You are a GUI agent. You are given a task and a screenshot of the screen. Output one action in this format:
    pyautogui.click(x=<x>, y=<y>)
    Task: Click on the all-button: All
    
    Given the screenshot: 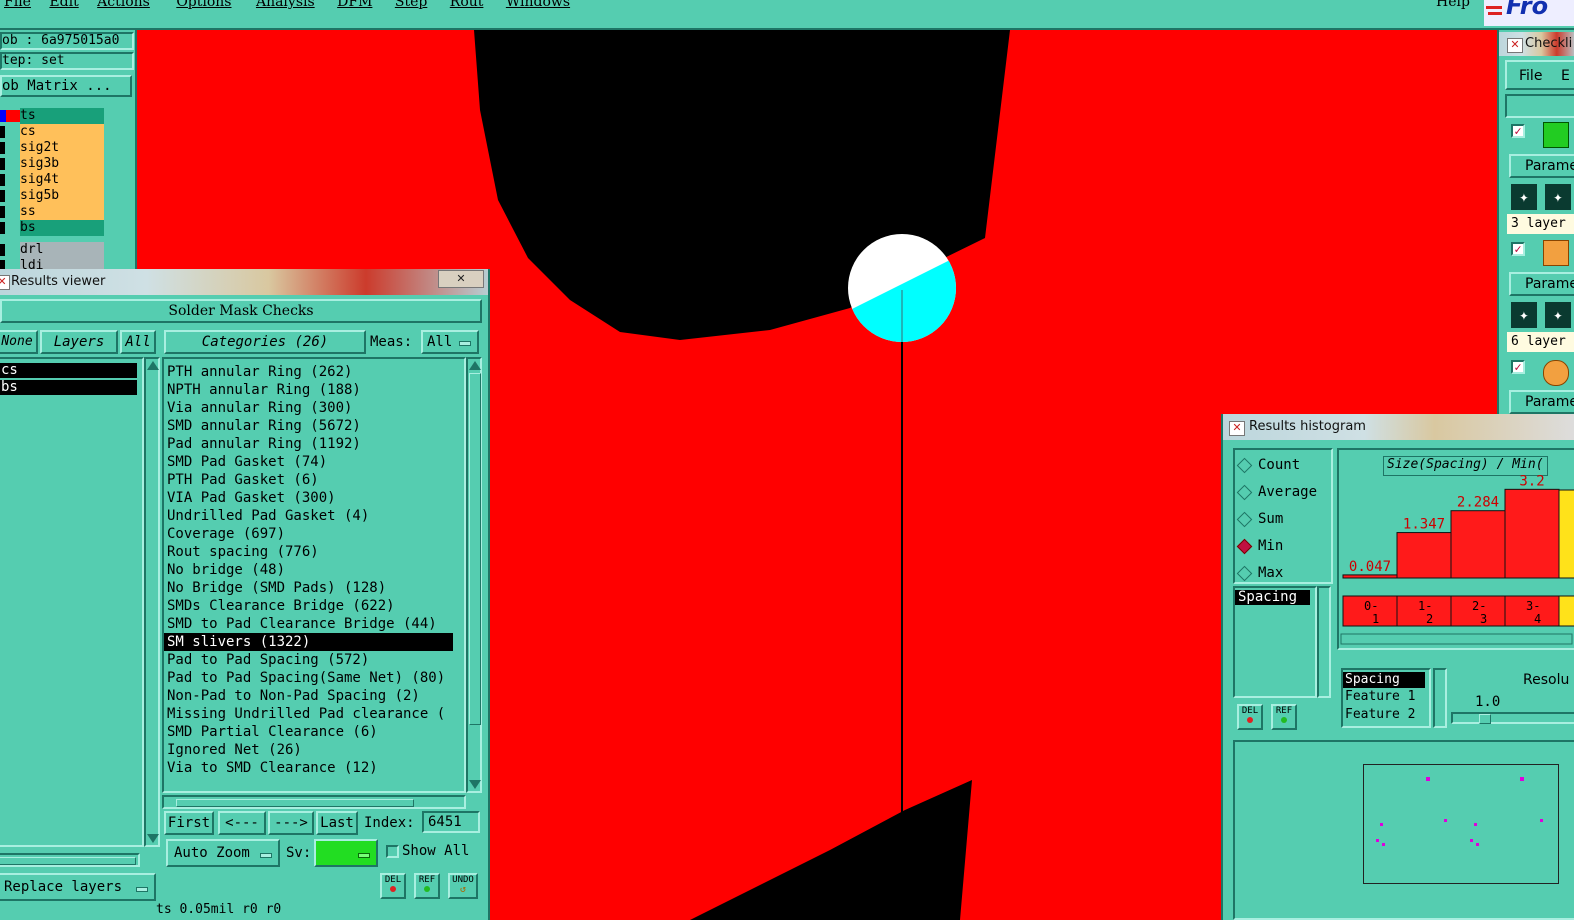 What is the action you would take?
    pyautogui.click(x=138, y=342)
    